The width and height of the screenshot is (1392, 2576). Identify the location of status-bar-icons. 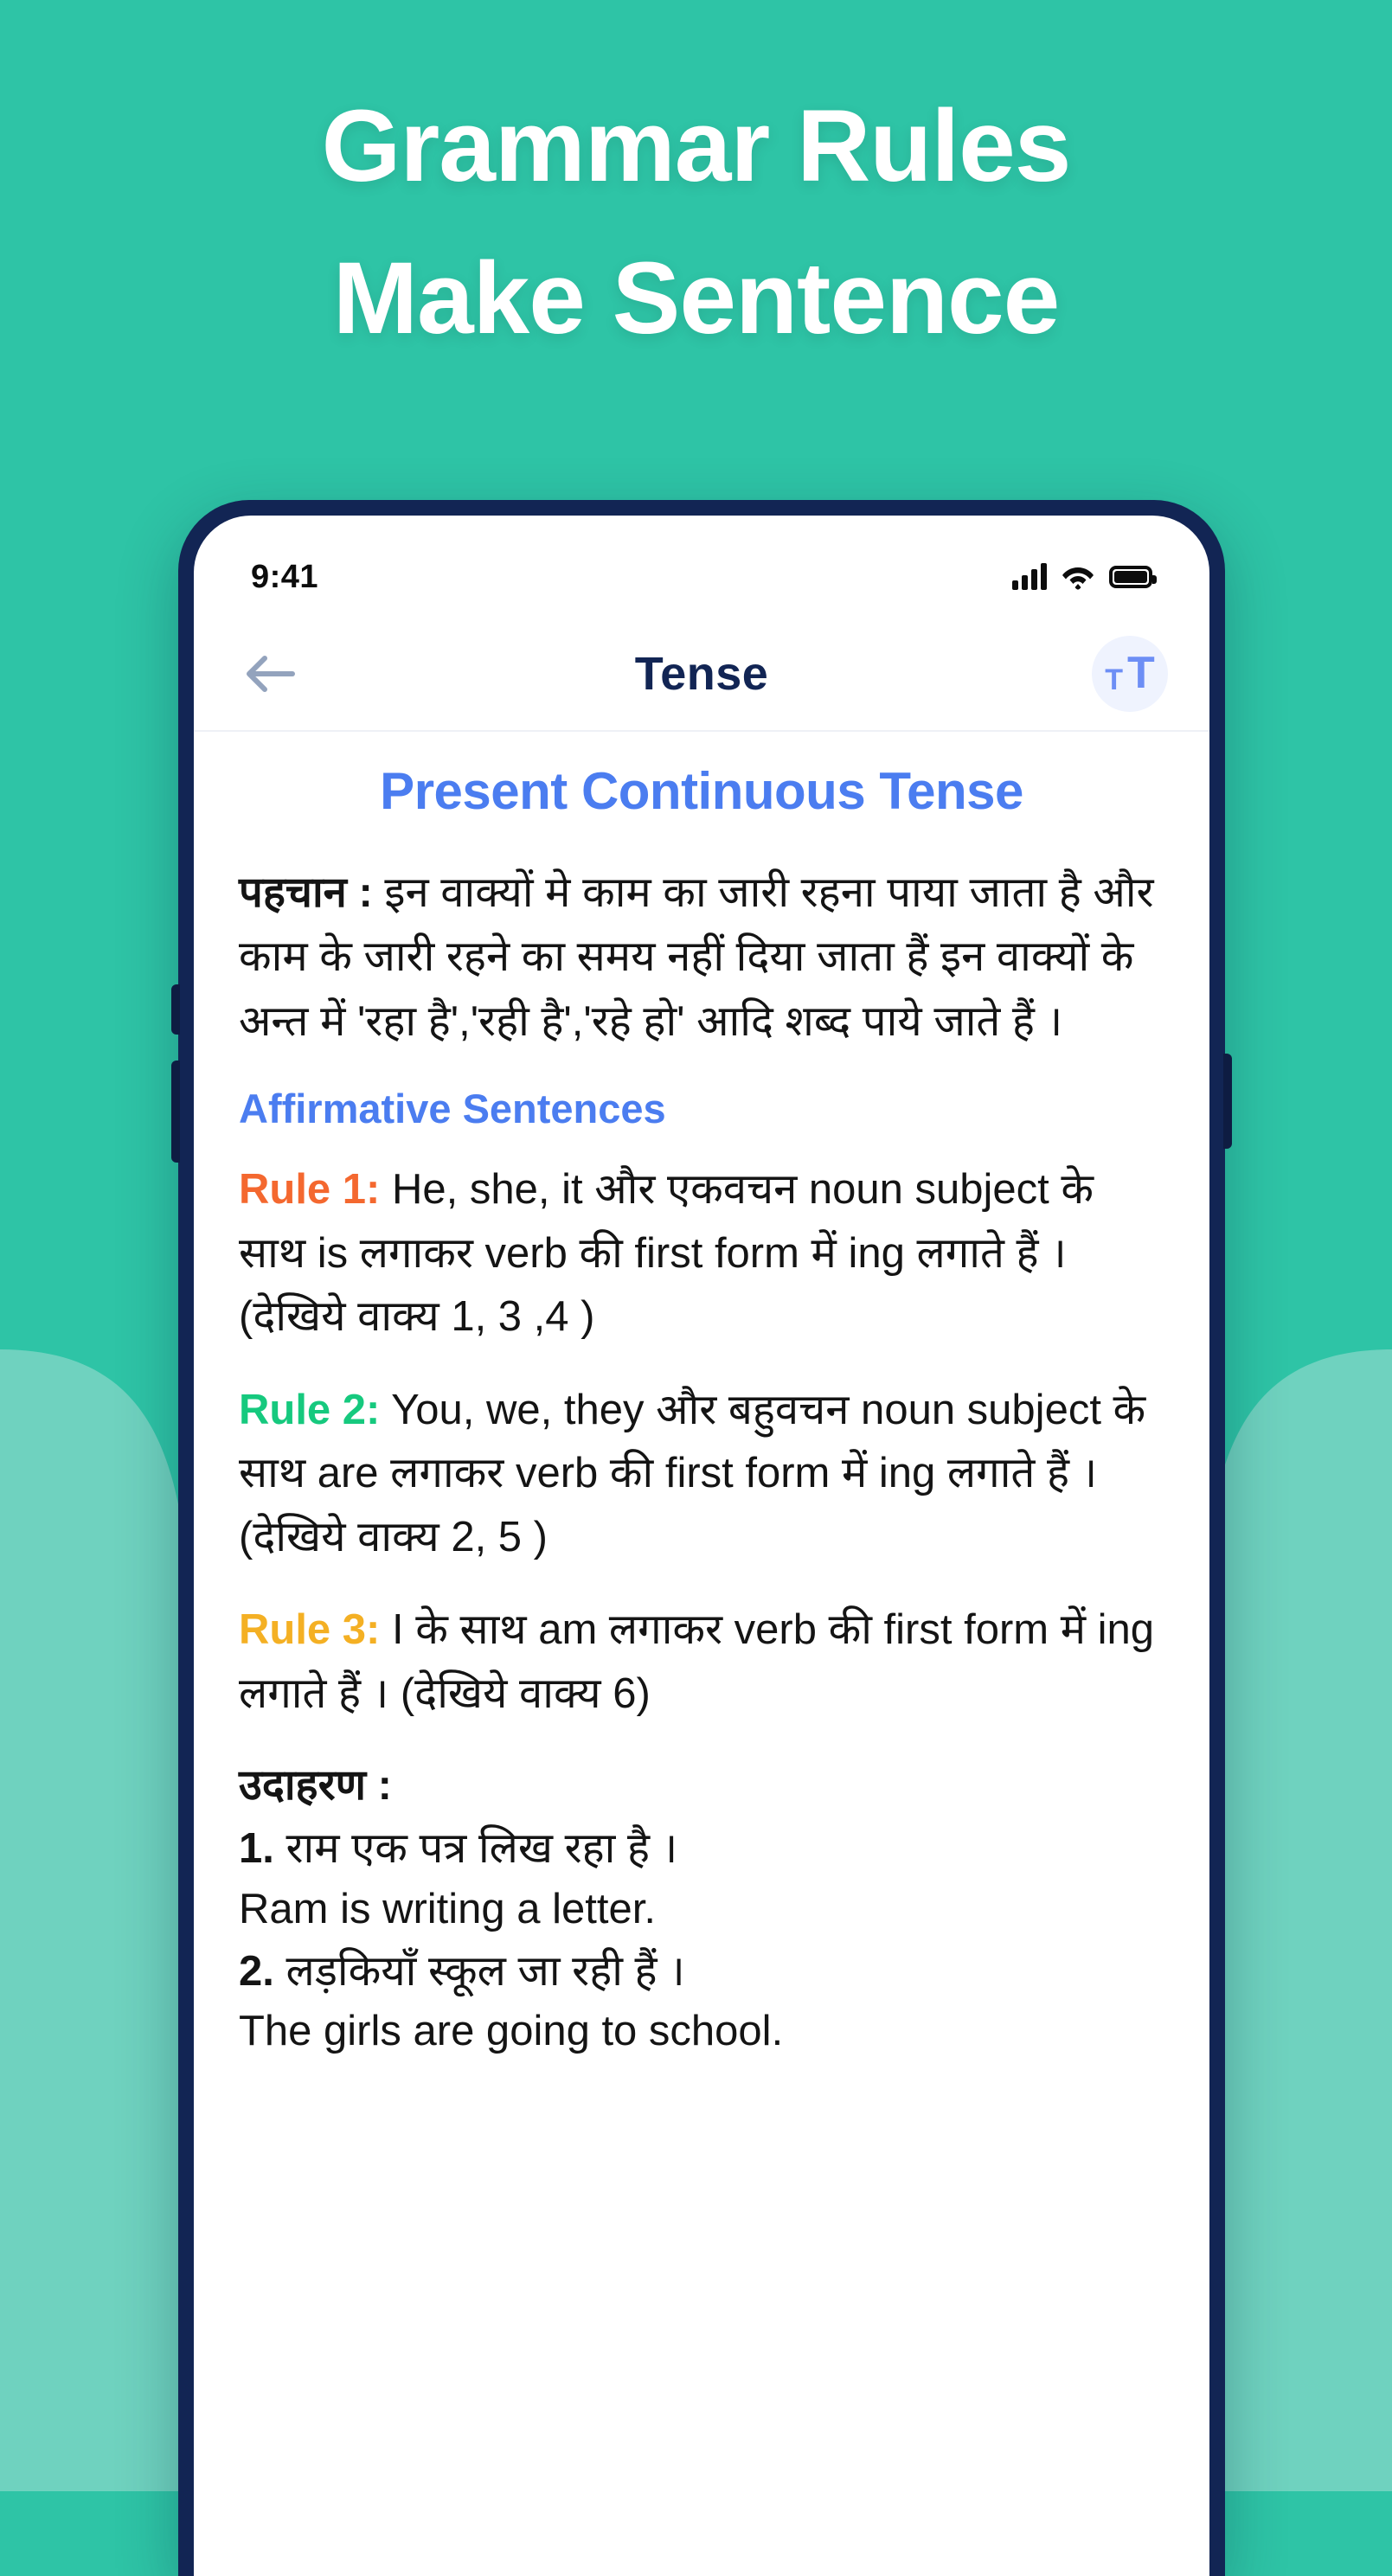
(1082, 577).